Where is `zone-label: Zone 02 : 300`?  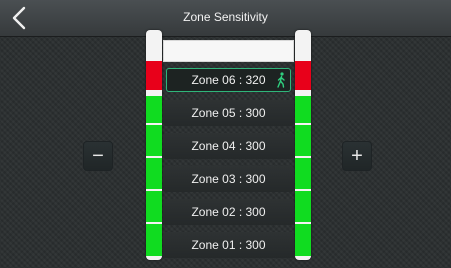
zone-label: Zone 02 : 300 is located at coordinates (228, 212).